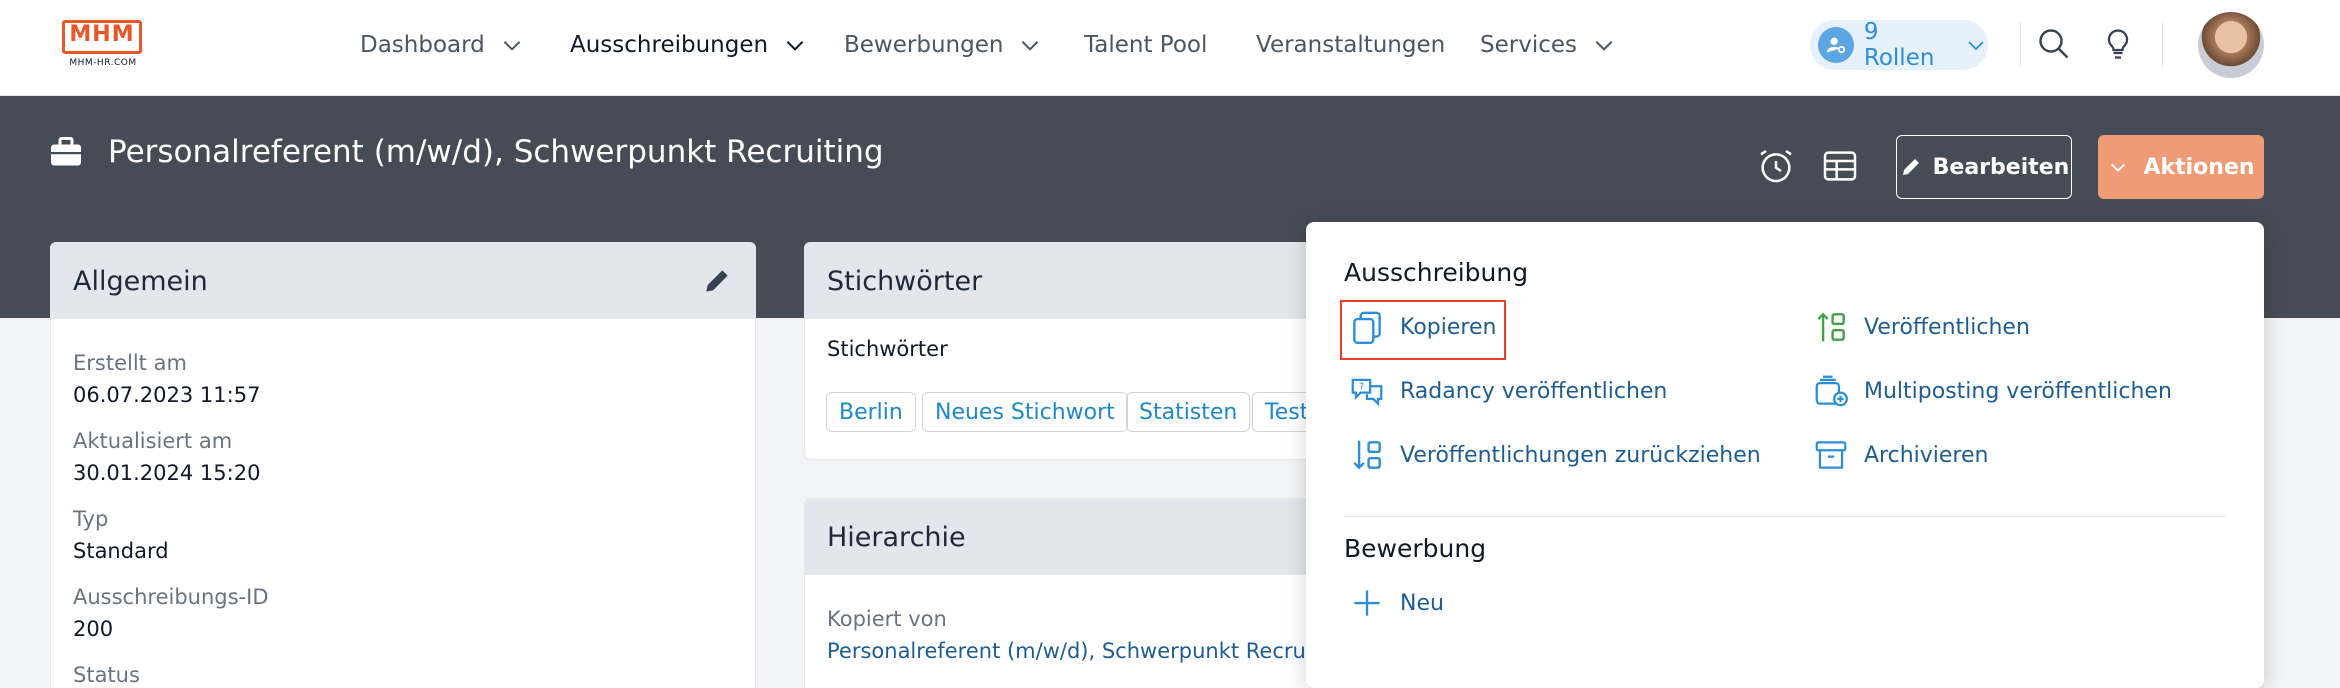  What do you see at coordinates (887, 619) in the screenshot?
I see `copied-from-label: Kopiert von` at bounding box center [887, 619].